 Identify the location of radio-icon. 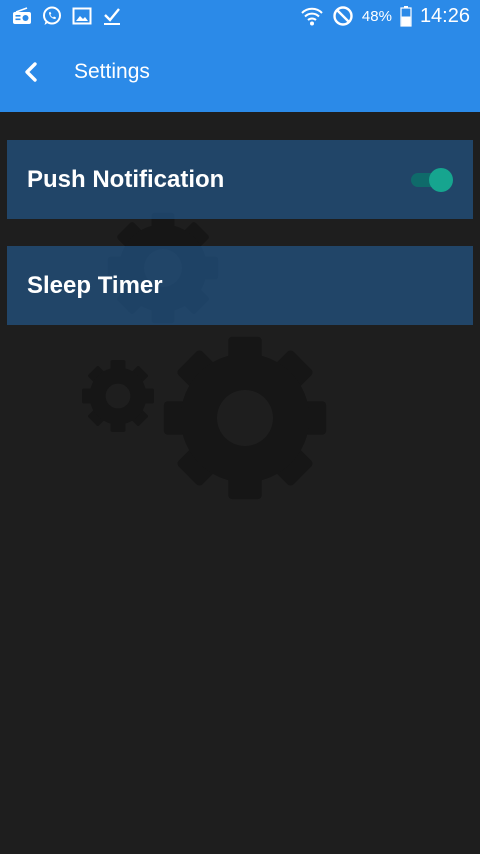
(22, 16).